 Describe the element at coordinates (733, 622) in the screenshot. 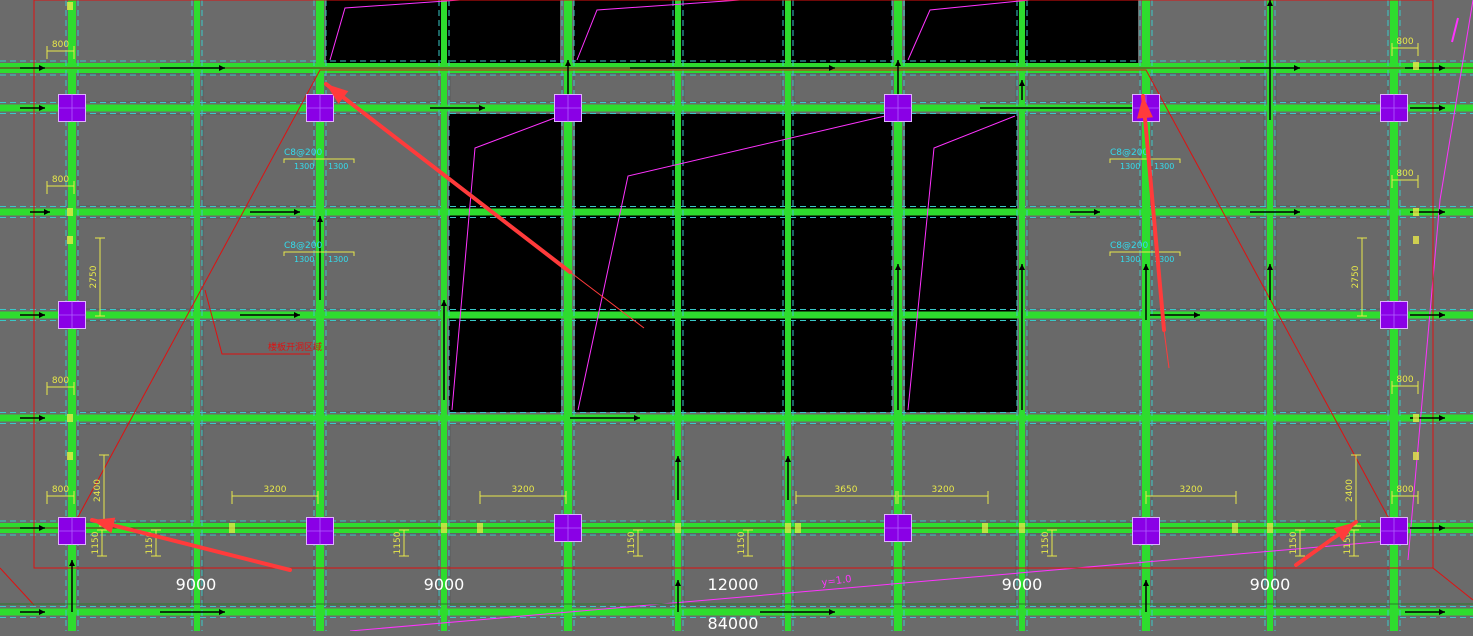

I see `total-length-label: 84000` at that location.